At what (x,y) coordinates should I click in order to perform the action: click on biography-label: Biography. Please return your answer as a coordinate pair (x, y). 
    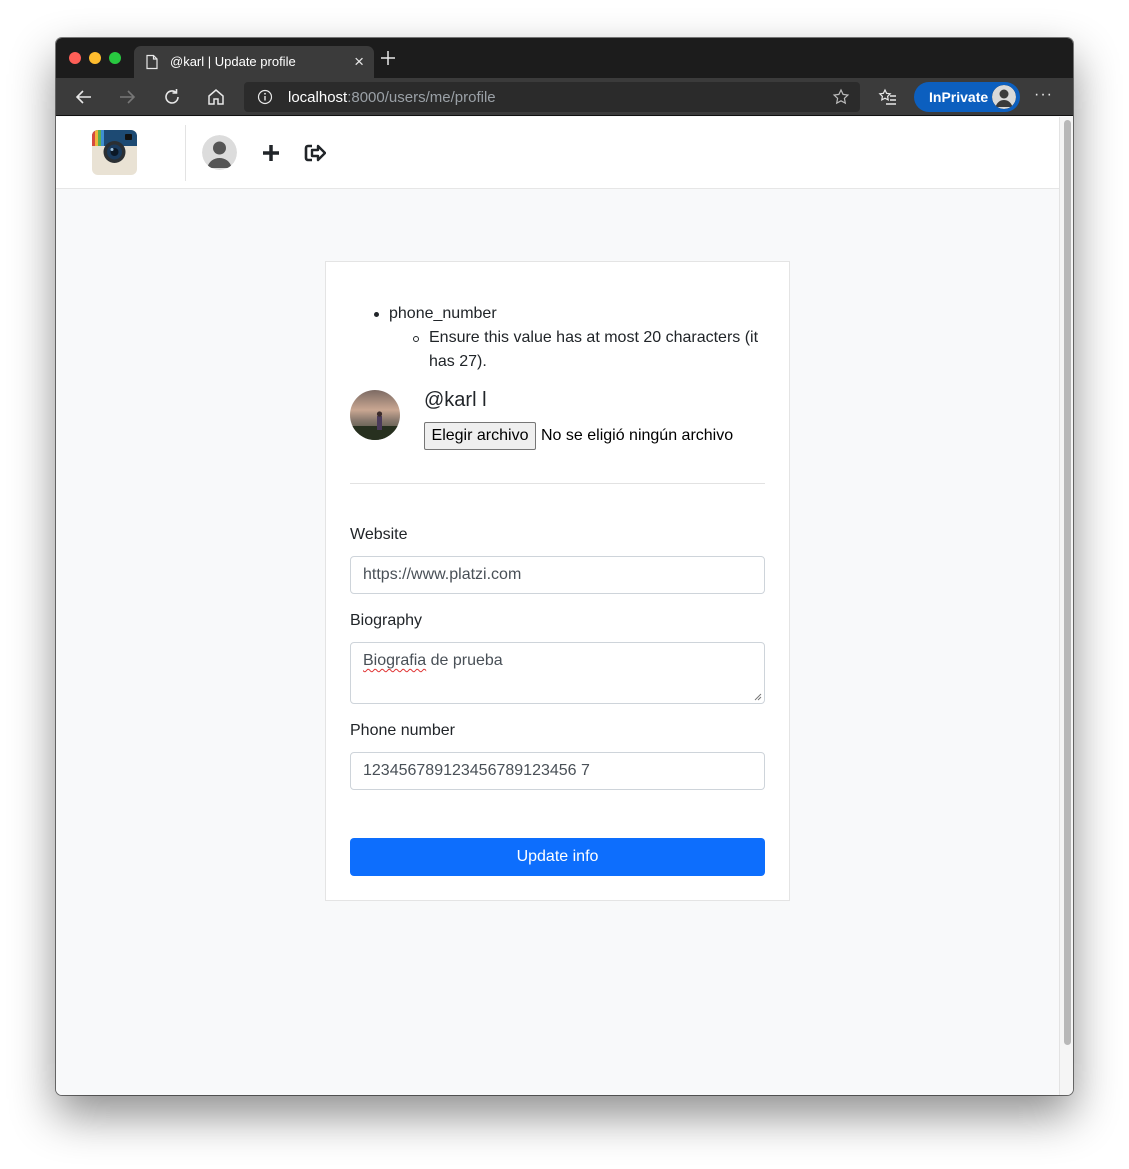
    Looking at the image, I should click on (386, 620).